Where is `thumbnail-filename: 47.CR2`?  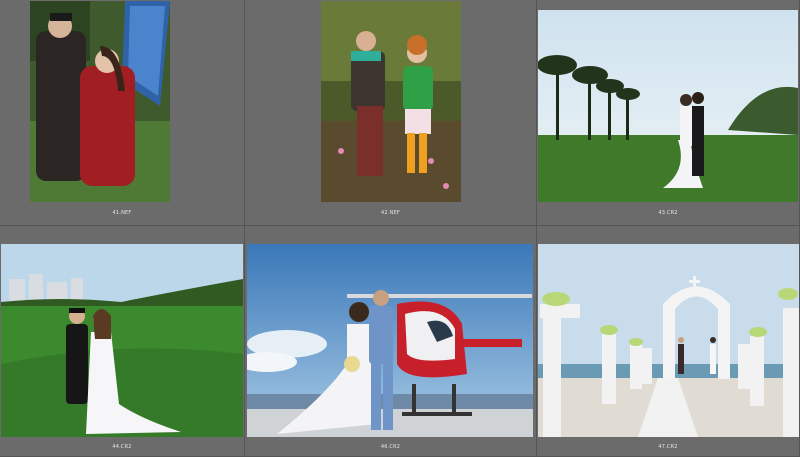
thumbnail-filename: 47.CR2 is located at coordinates (668, 447).